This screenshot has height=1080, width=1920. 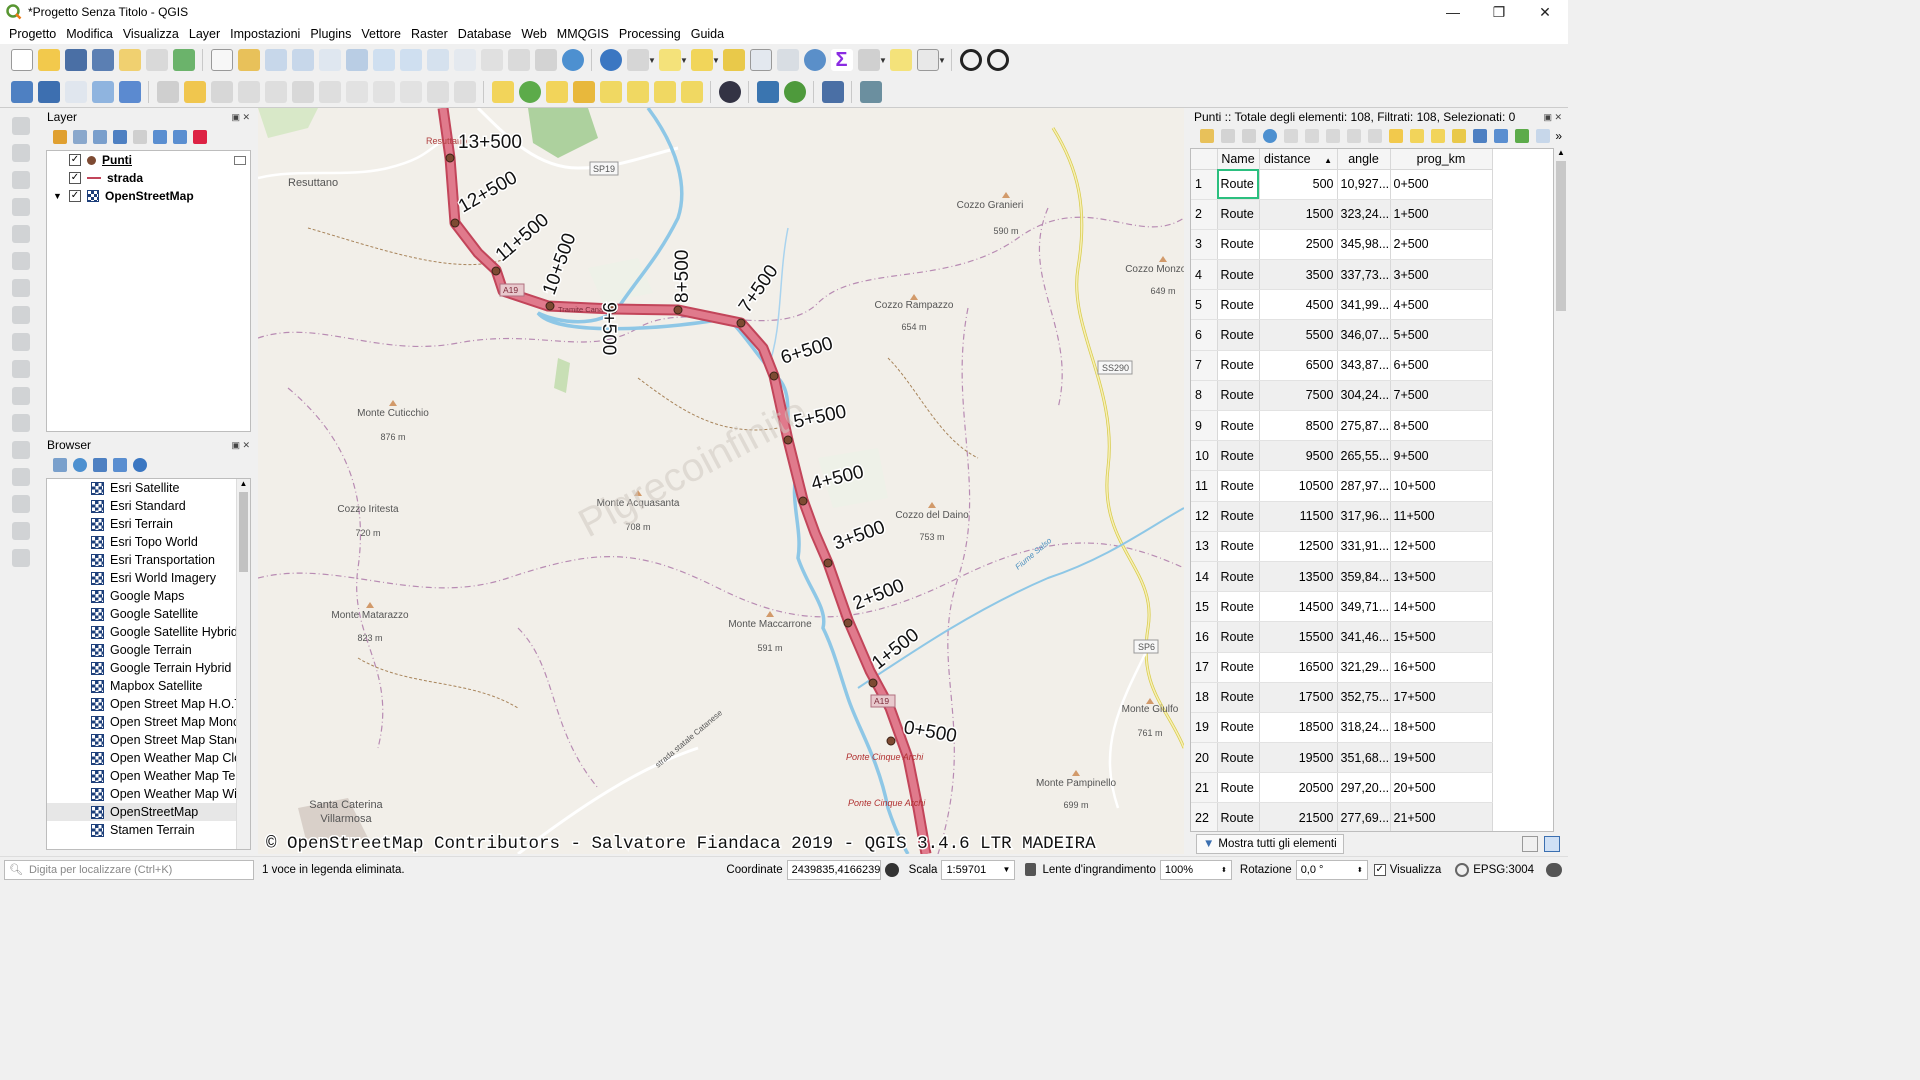 I want to click on table-row: 6 Route 5500 346,07... 5+500, so click(x=1342, y=335).